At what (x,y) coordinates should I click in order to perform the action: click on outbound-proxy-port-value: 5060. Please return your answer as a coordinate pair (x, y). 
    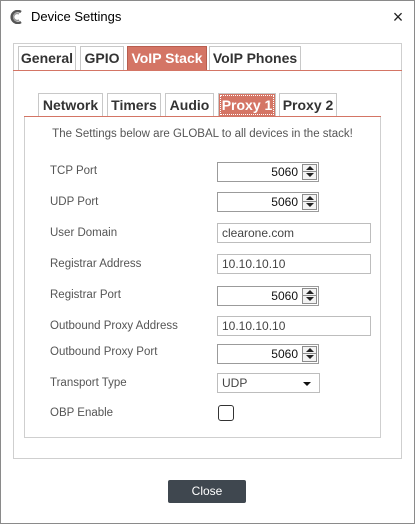
    Looking at the image, I should click on (284, 354).